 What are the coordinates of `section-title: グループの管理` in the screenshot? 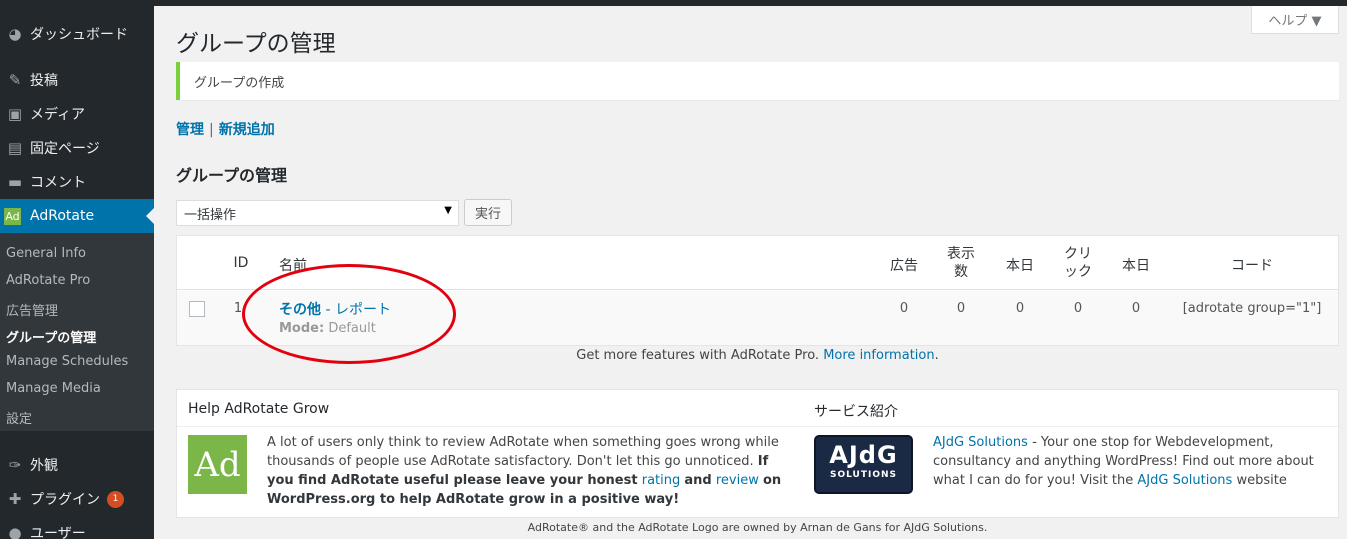 It's located at (232, 175).